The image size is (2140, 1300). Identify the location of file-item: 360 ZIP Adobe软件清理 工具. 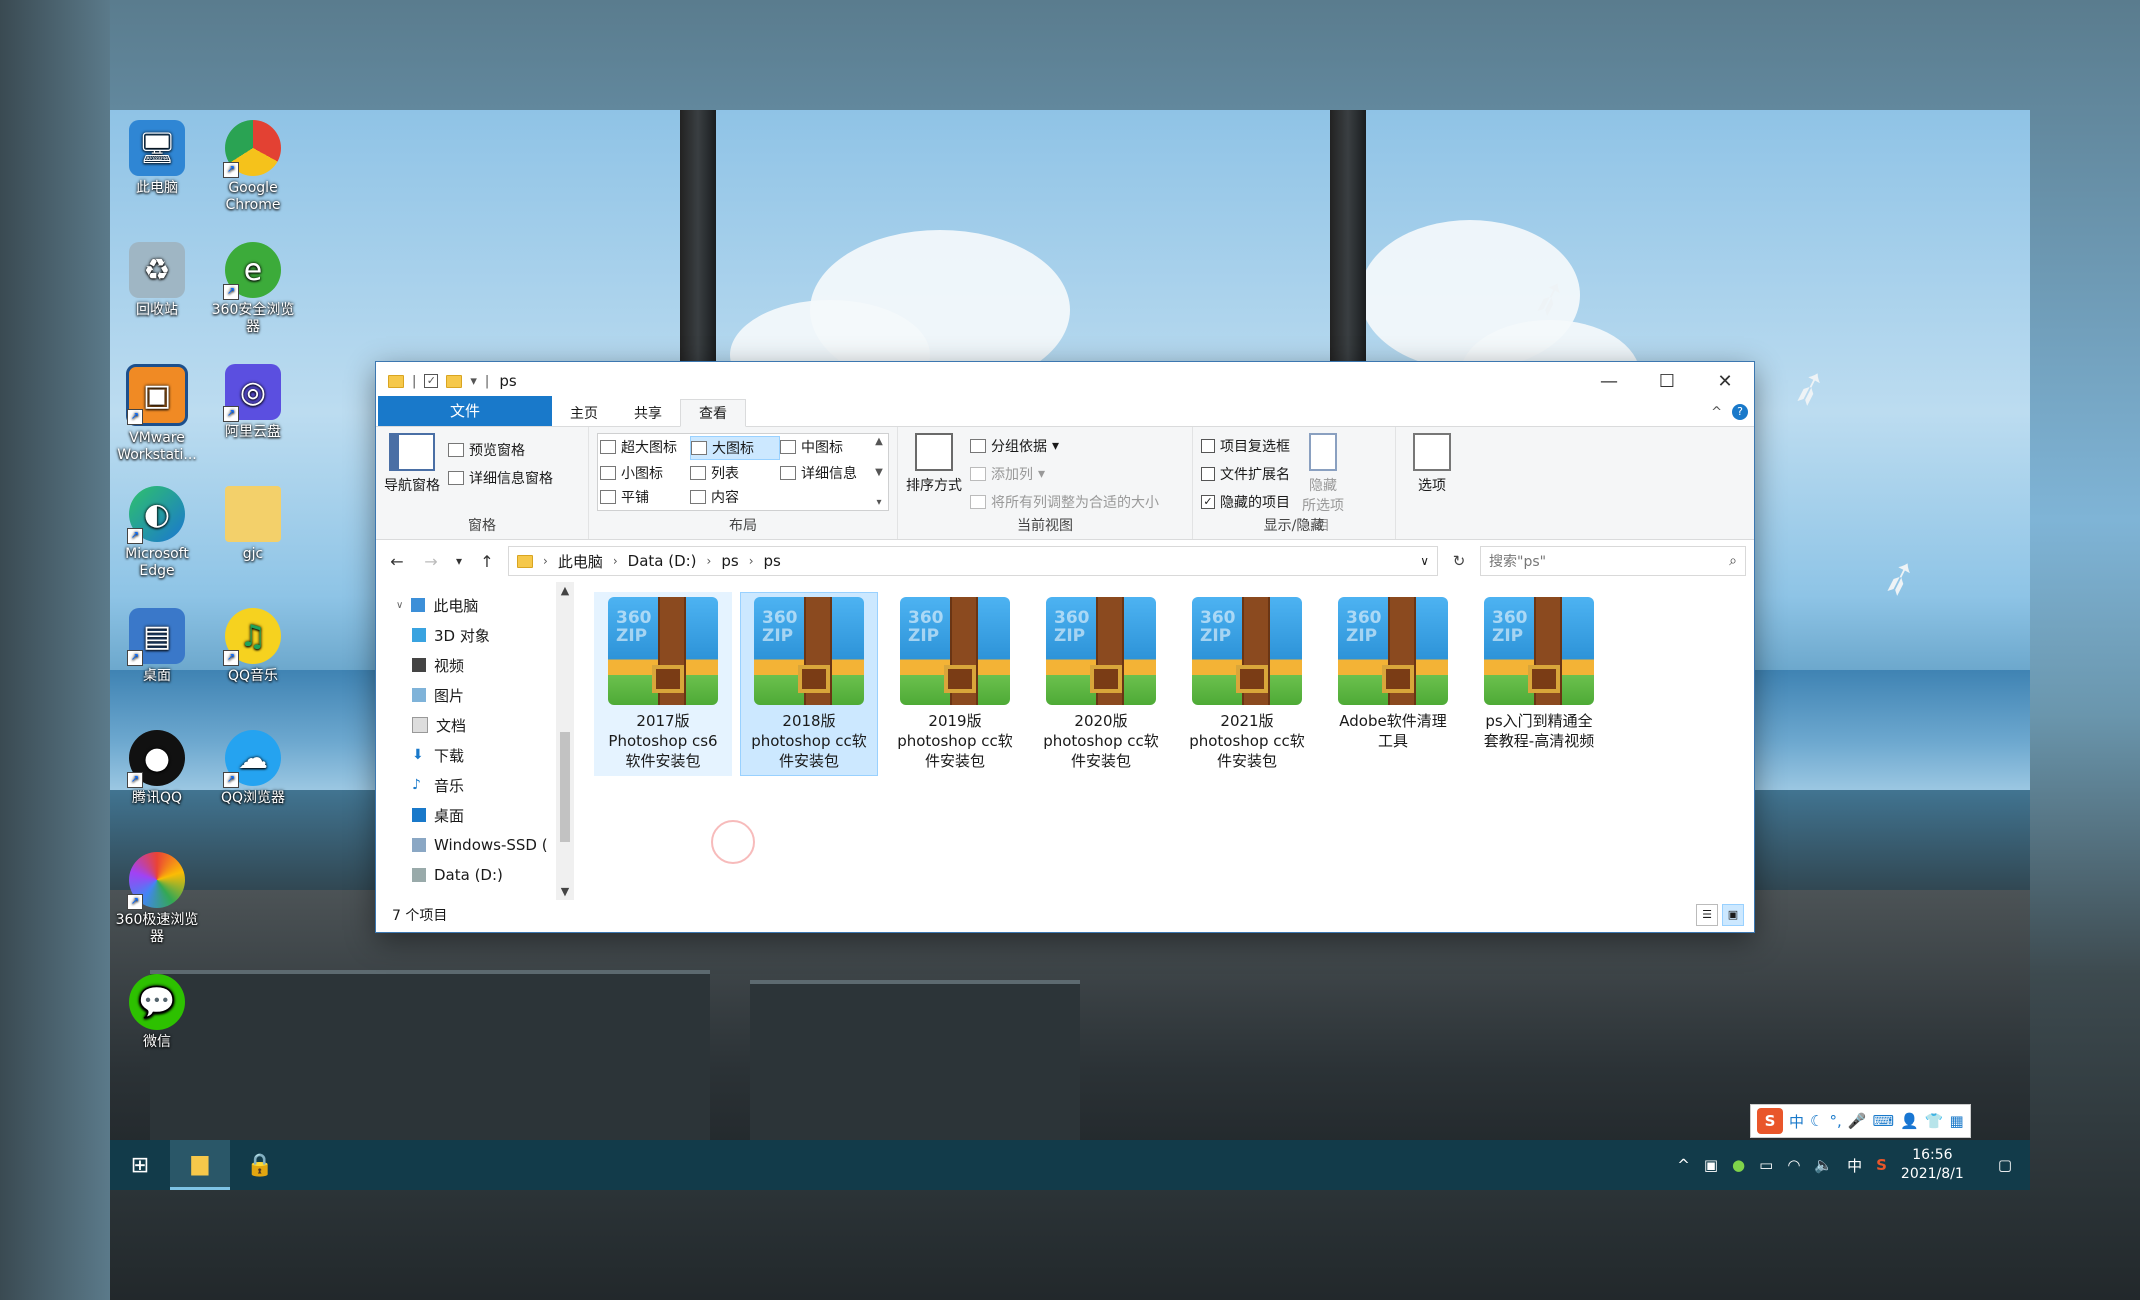
(1393, 674).